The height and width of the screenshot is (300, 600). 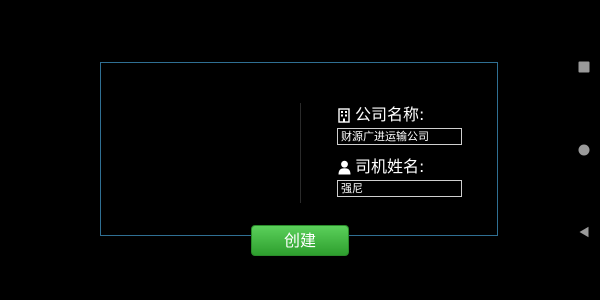 I want to click on company-name-input: 财源广进运输公司, so click(x=399, y=136).